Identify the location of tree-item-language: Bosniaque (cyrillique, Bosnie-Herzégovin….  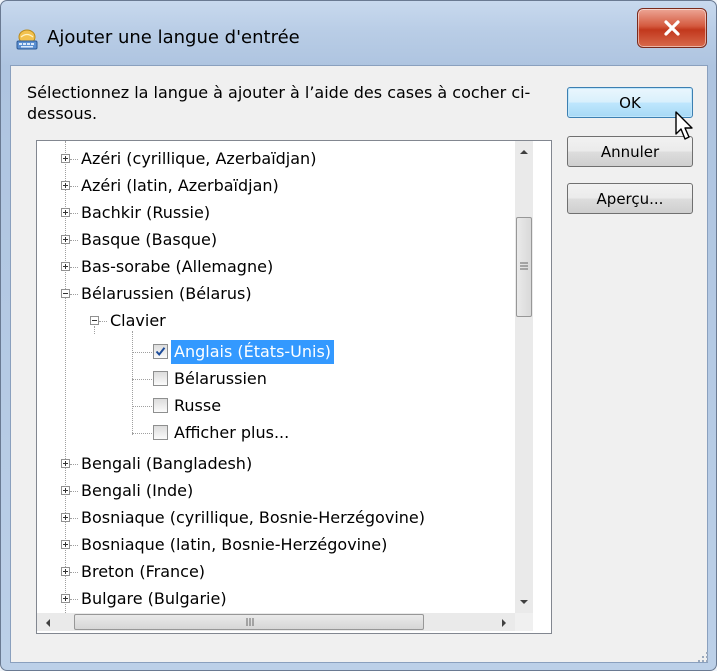
(277, 518).